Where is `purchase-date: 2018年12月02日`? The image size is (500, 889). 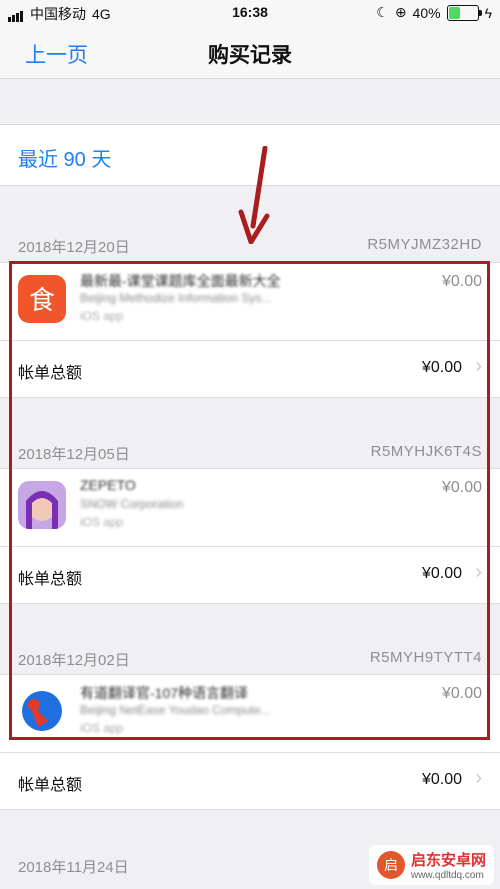
purchase-date: 2018年12月02日 is located at coordinates (74, 660).